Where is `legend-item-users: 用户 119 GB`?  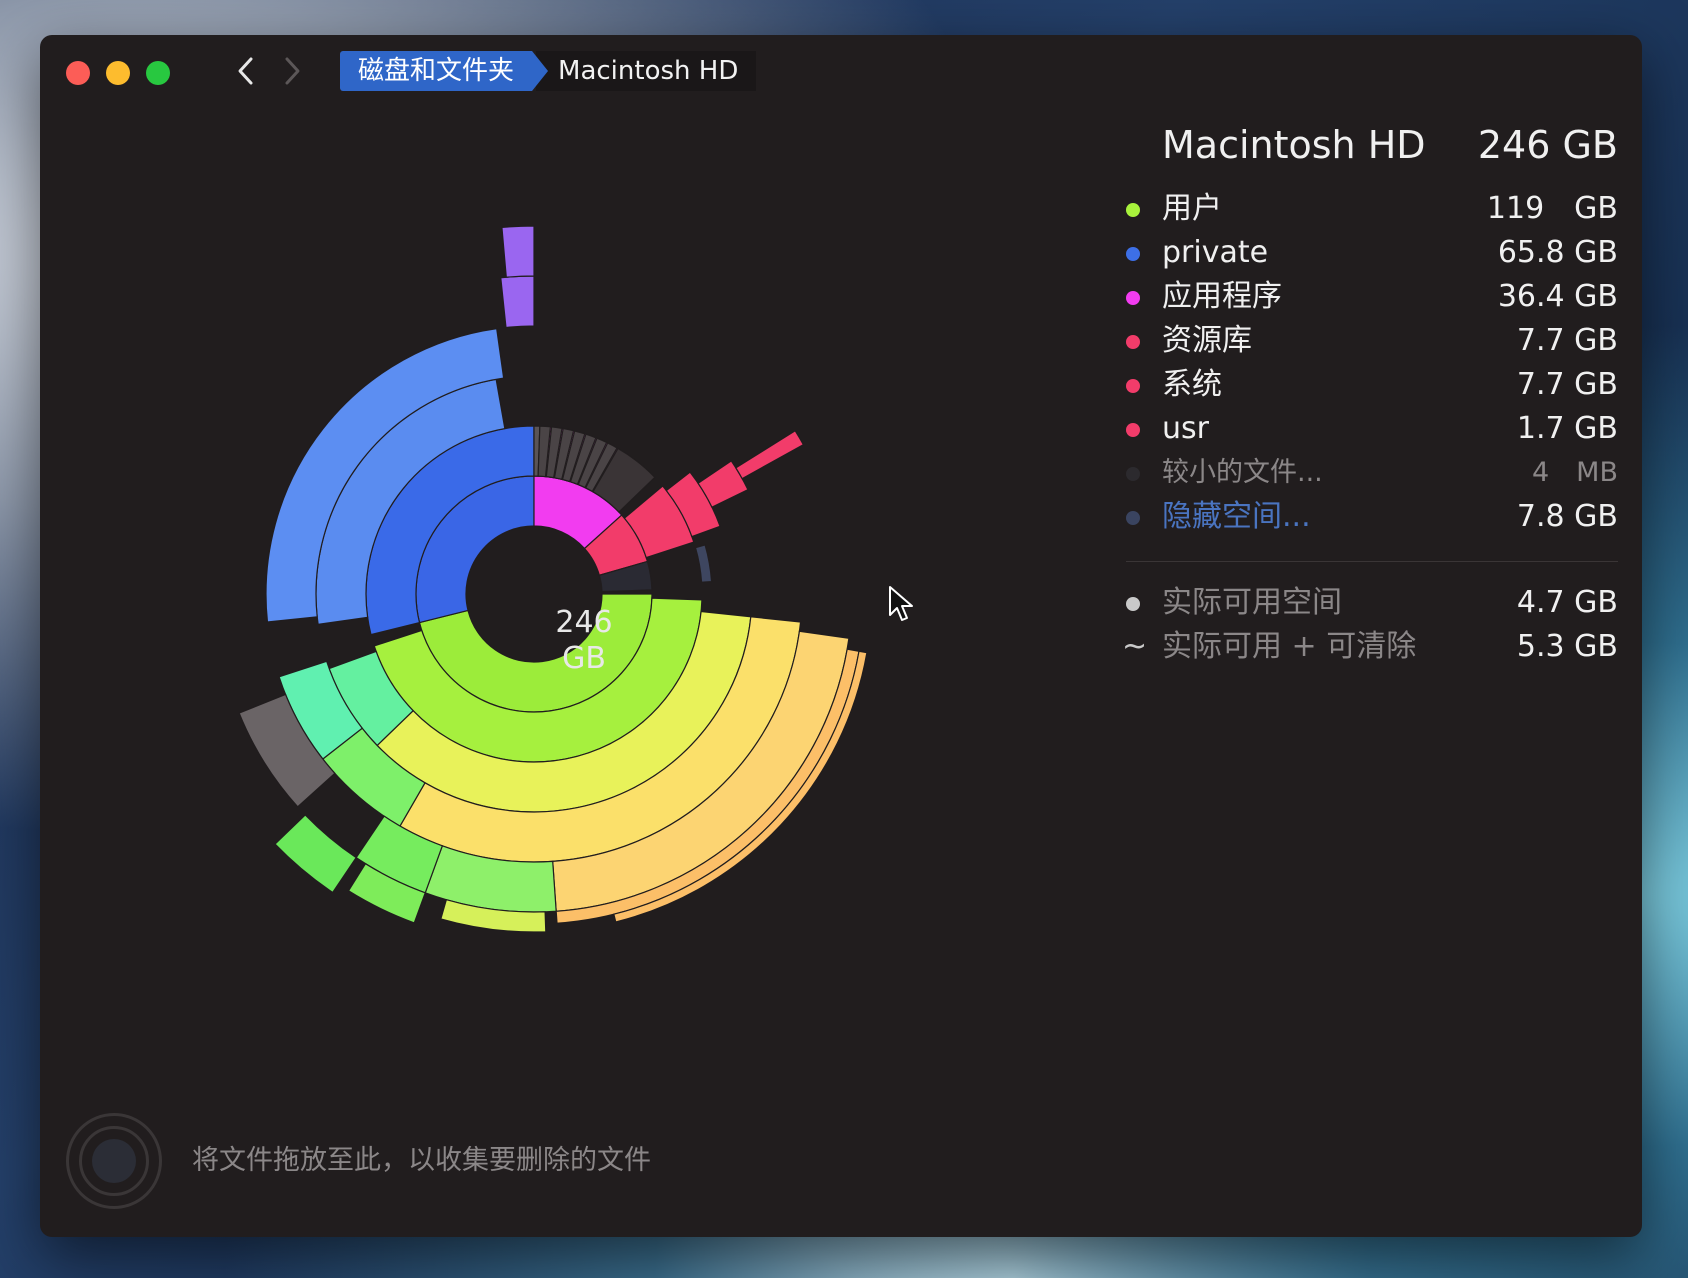
legend-item-users: 用户 119 GB is located at coordinates (1372, 209).